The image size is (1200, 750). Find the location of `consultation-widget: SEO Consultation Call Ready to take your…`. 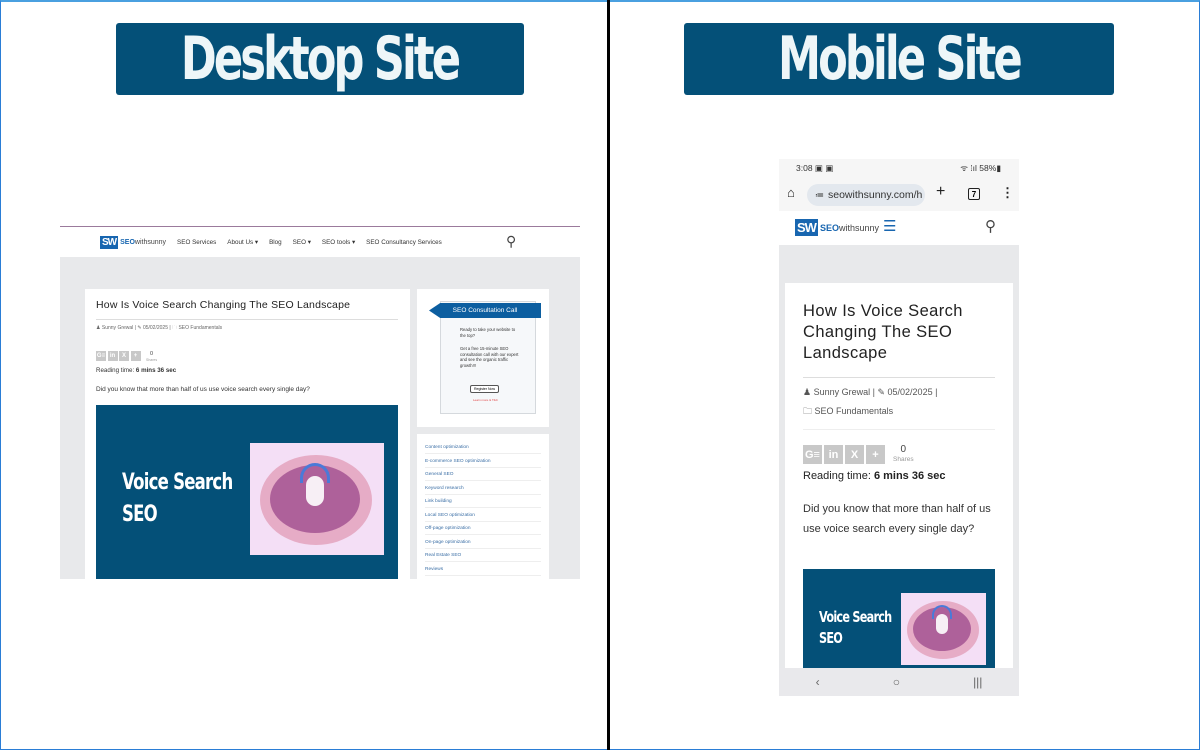

consultation-widget: SEO Consultation Call Ready to take your… is located at coordinates (483, 358).